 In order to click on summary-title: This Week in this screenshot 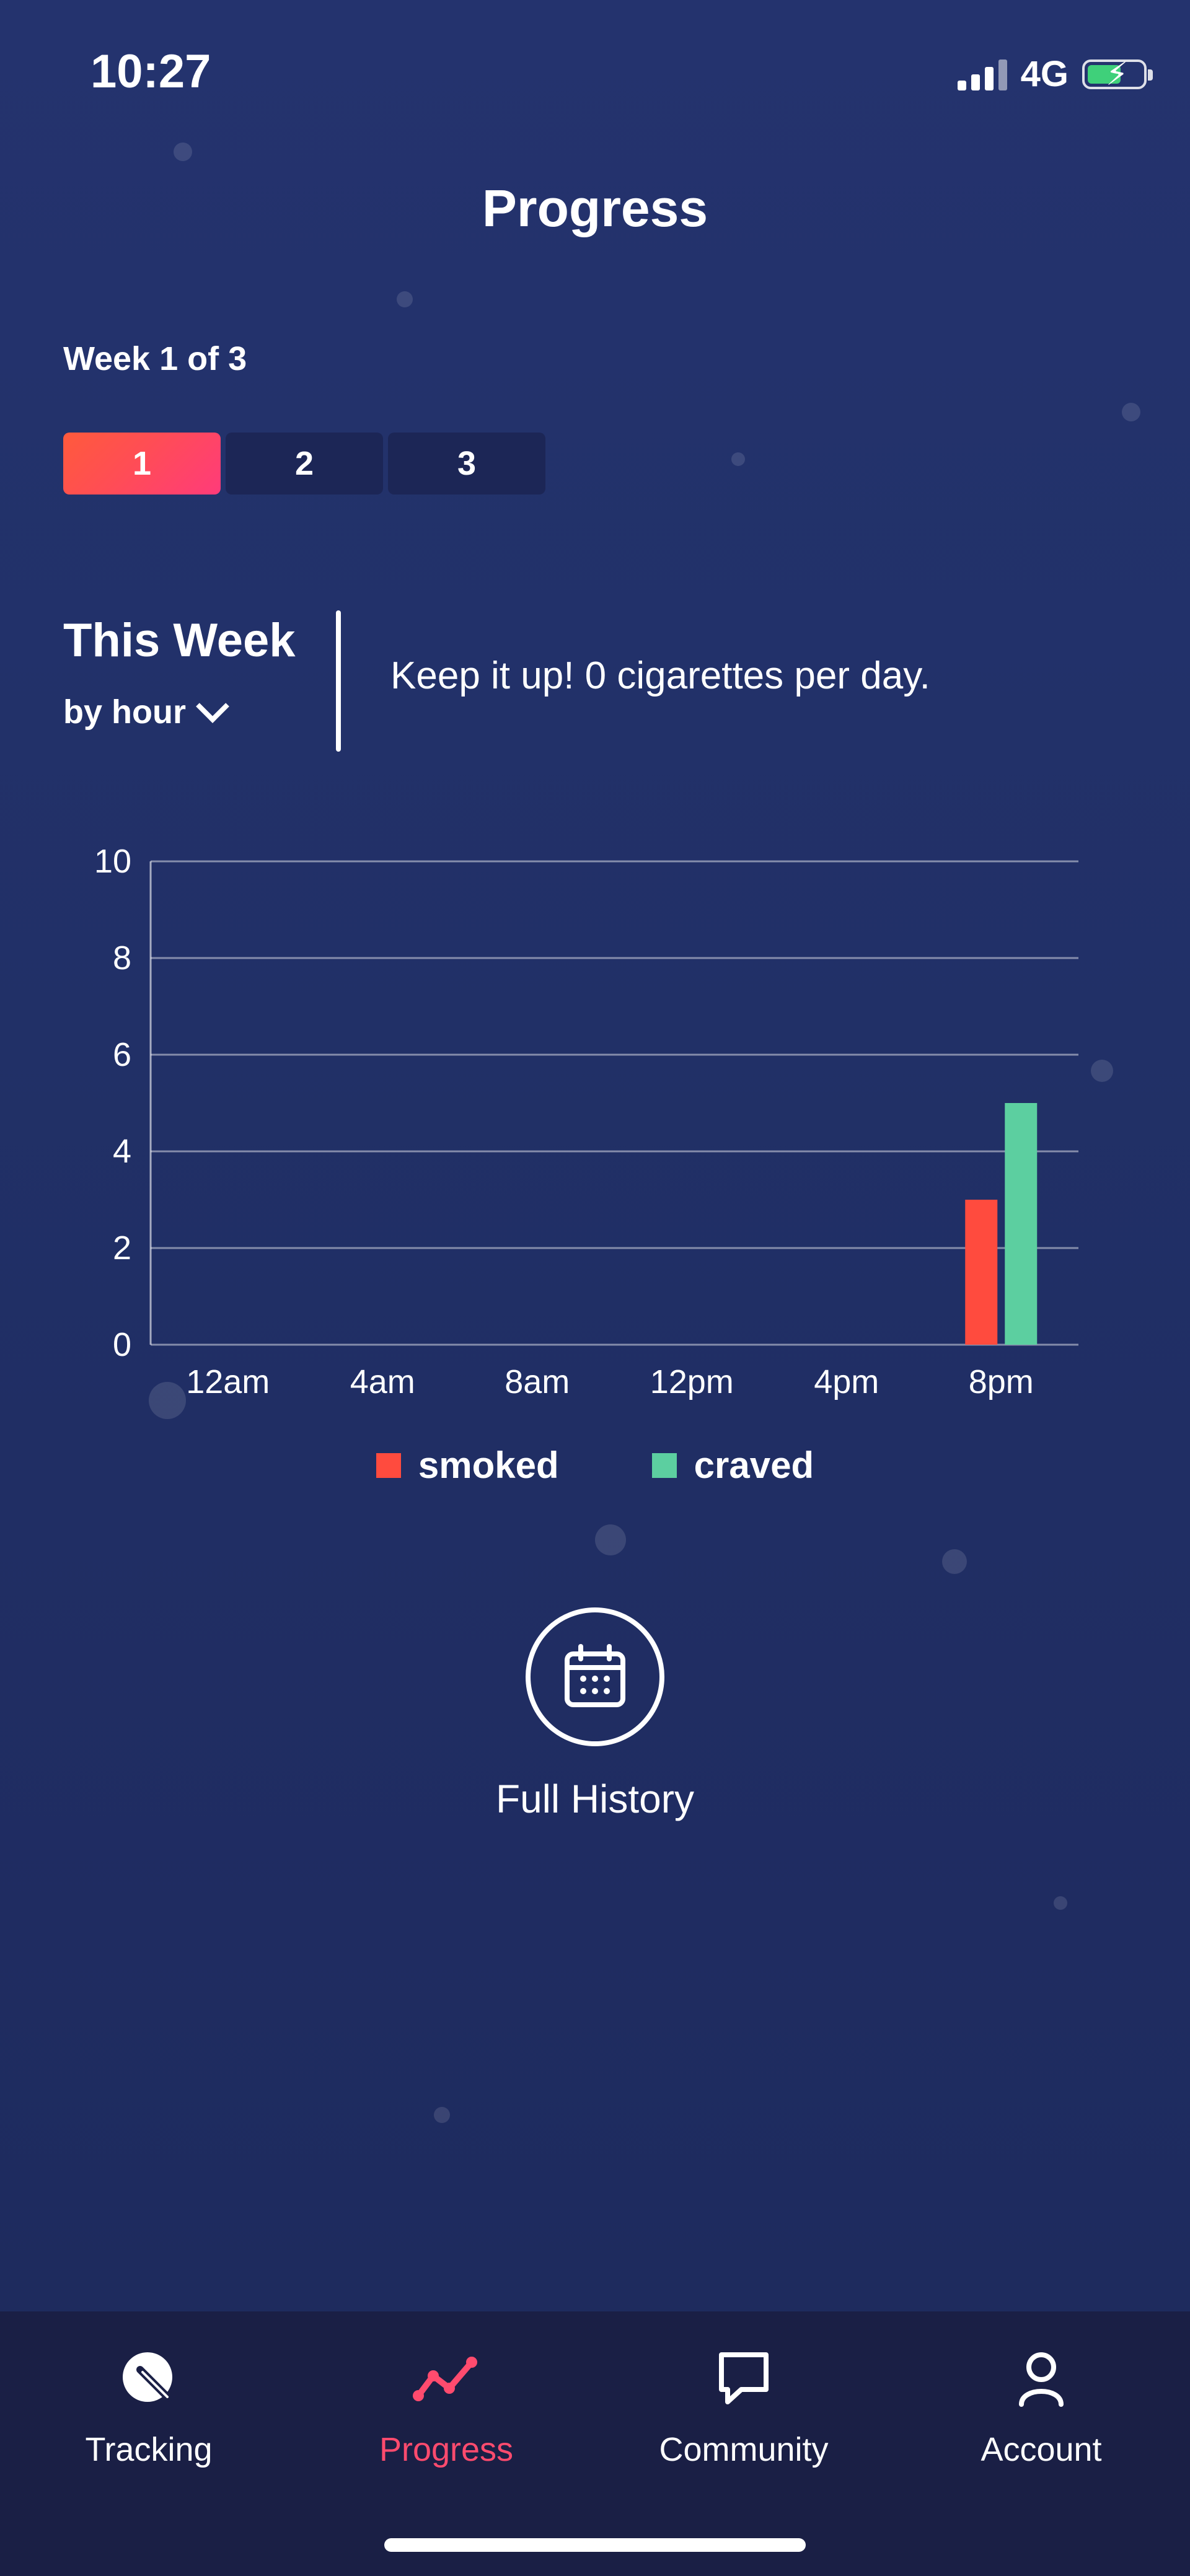, I will do `click(179, 640)`.